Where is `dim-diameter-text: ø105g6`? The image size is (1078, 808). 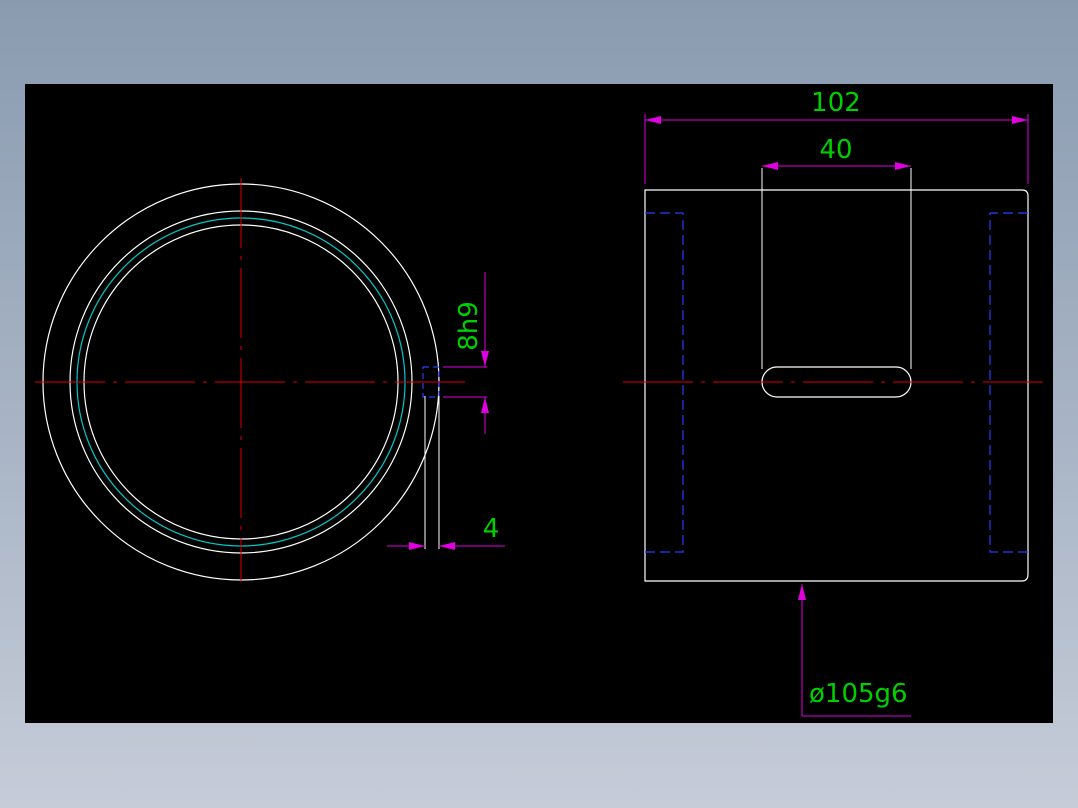 dim-diameter-text: ø105g6 is located at coordinates (858, 694).